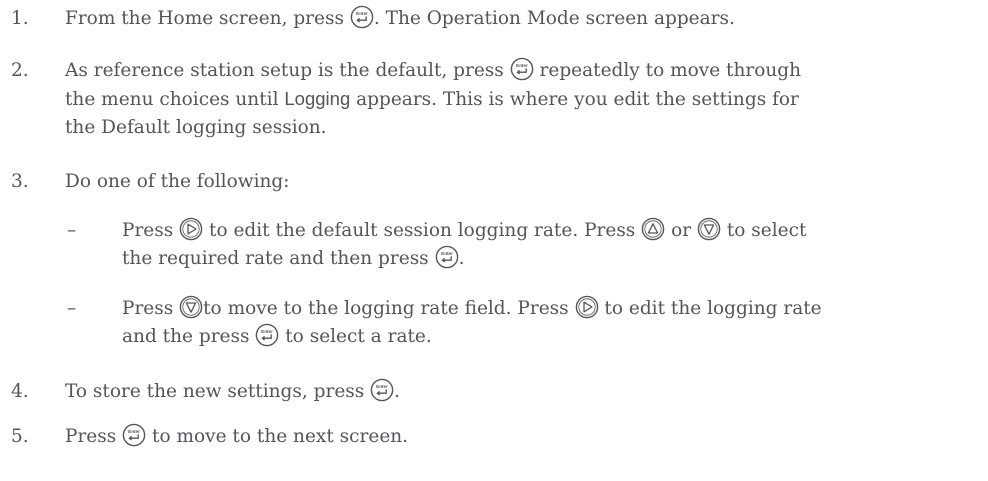  Describe the element at coordinates (204, 18) in the screenshot. I see `step-text: From the Home screen, press` at that location.